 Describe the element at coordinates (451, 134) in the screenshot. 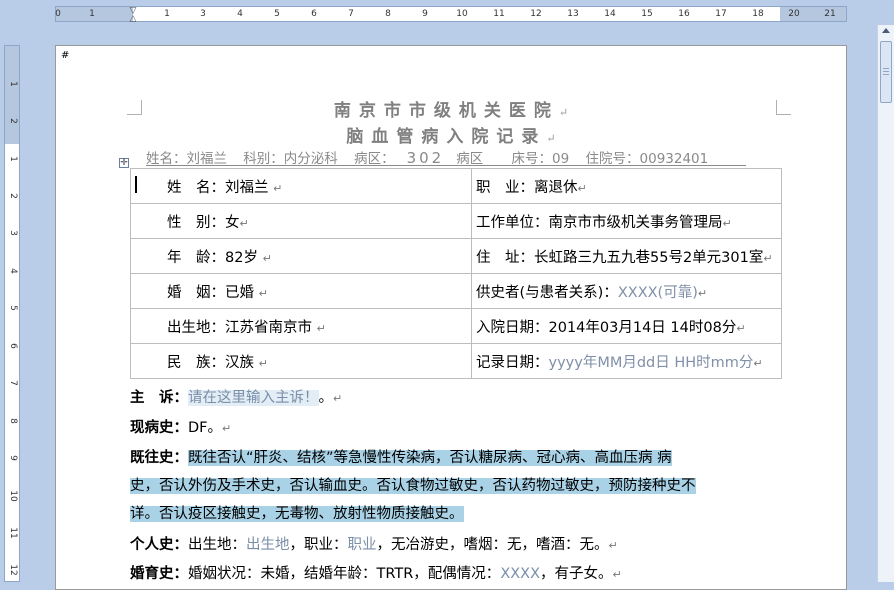

I see `document-title-line2: 脑血管病入院记录↵` at that location.